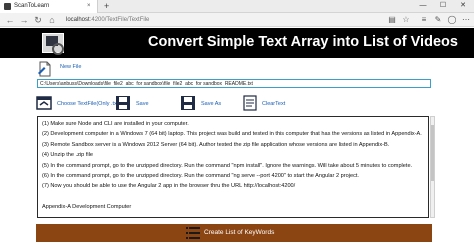 The height and width of the screenshot is (246, 474). What do you see at coordinates (193, 233) in the screenshot?
I see `list-icon` at bounding box center [193, 233].